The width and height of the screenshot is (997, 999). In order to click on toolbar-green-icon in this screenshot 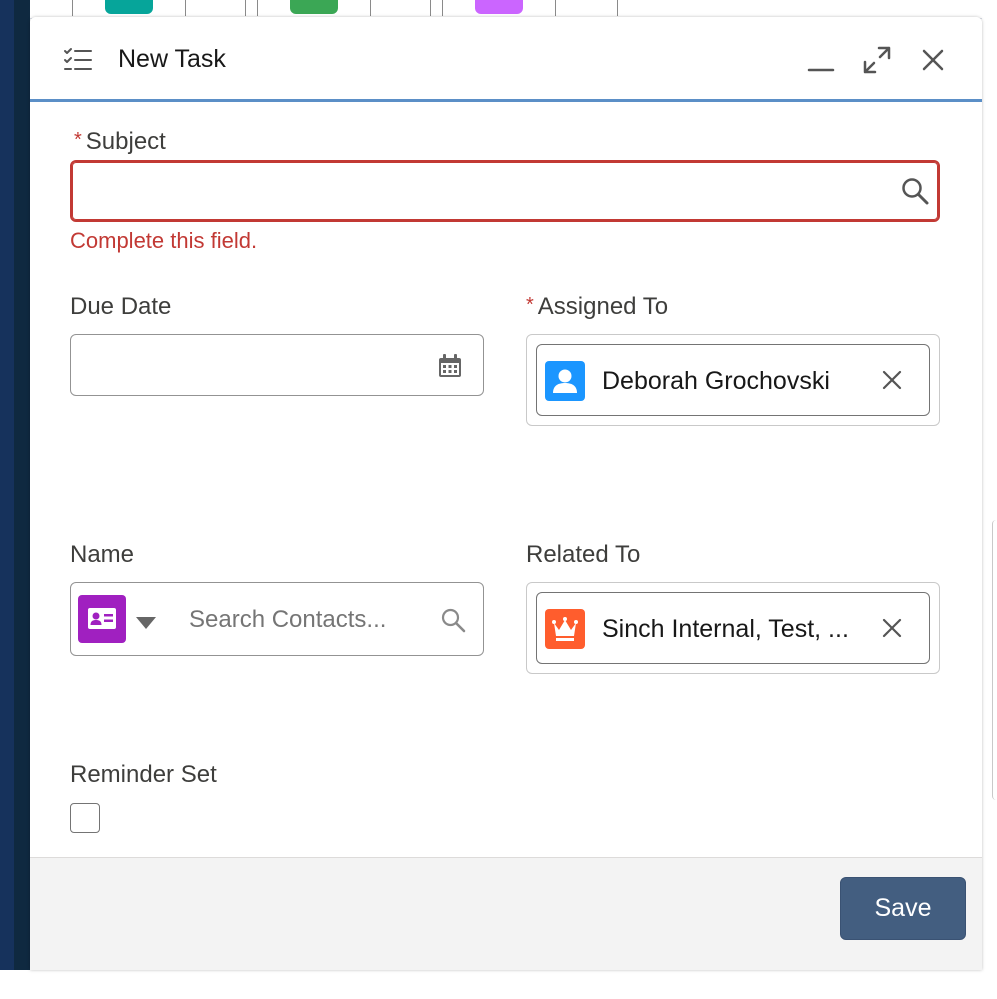, I will do `click(314, 7)`.